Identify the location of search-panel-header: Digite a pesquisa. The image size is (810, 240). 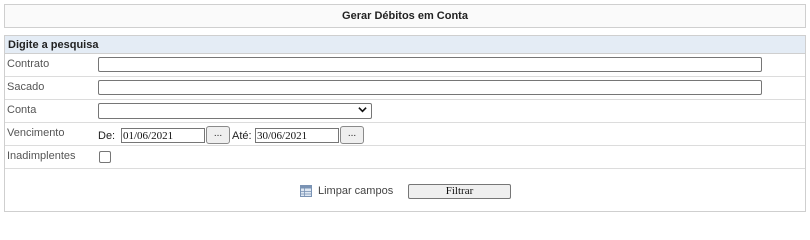
(405, 45).